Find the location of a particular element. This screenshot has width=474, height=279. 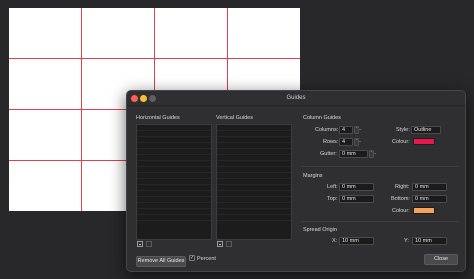

horizontal-guides-list is located at coordinates (174, 182).